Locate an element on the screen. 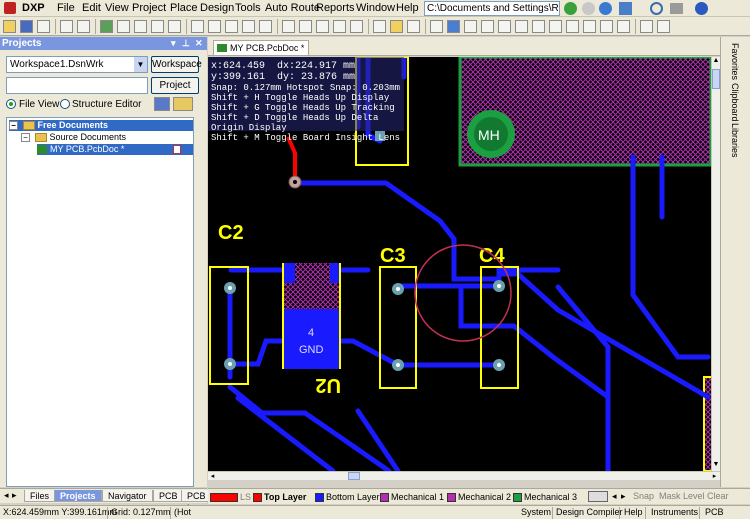  undo-icon is located at coordinates (197, 26).